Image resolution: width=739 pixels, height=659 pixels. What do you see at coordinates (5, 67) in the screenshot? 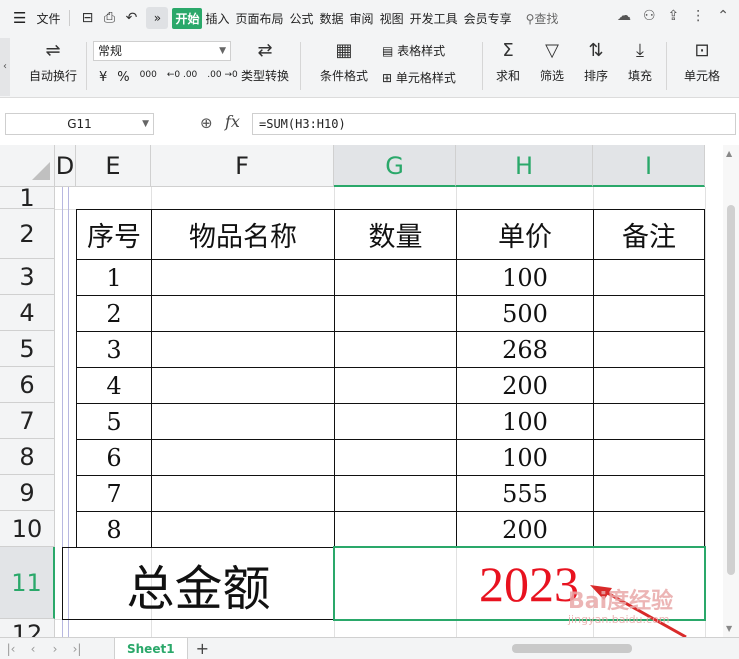
I see `ribbon-scroll-left-icon: ‹` at bounding box center [5, 67].